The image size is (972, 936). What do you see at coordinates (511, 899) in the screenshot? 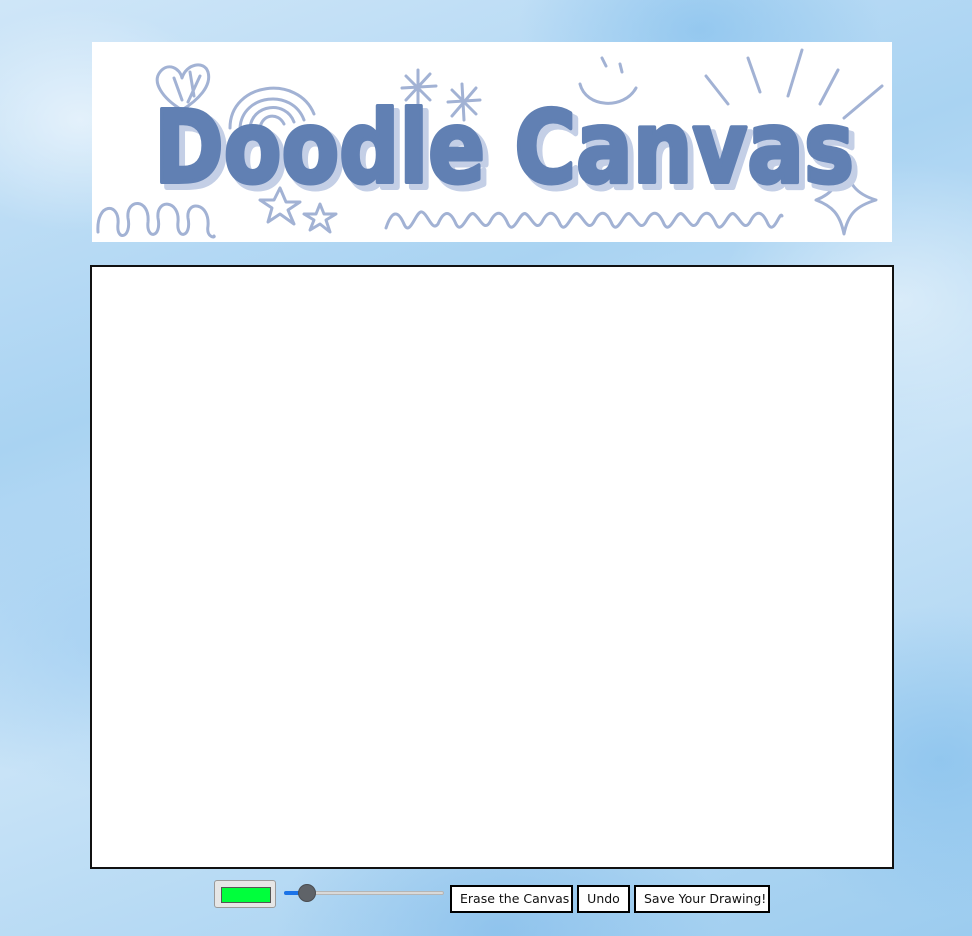
I see `erase-canvas-button: Erase the Canvas` at bounding box center [511, 899].